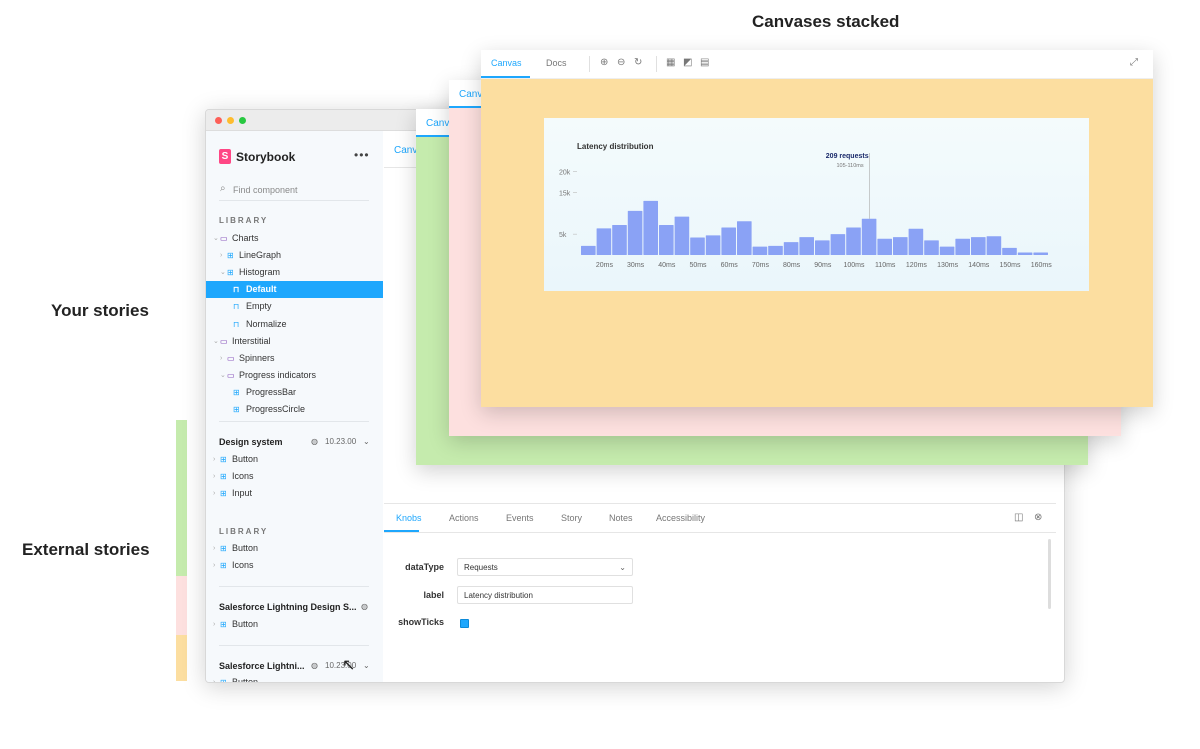 The width and height of the screenshot is (1200, 749). I want to click on tree-item: ⊞ ProgressBar, so click(294, 392).